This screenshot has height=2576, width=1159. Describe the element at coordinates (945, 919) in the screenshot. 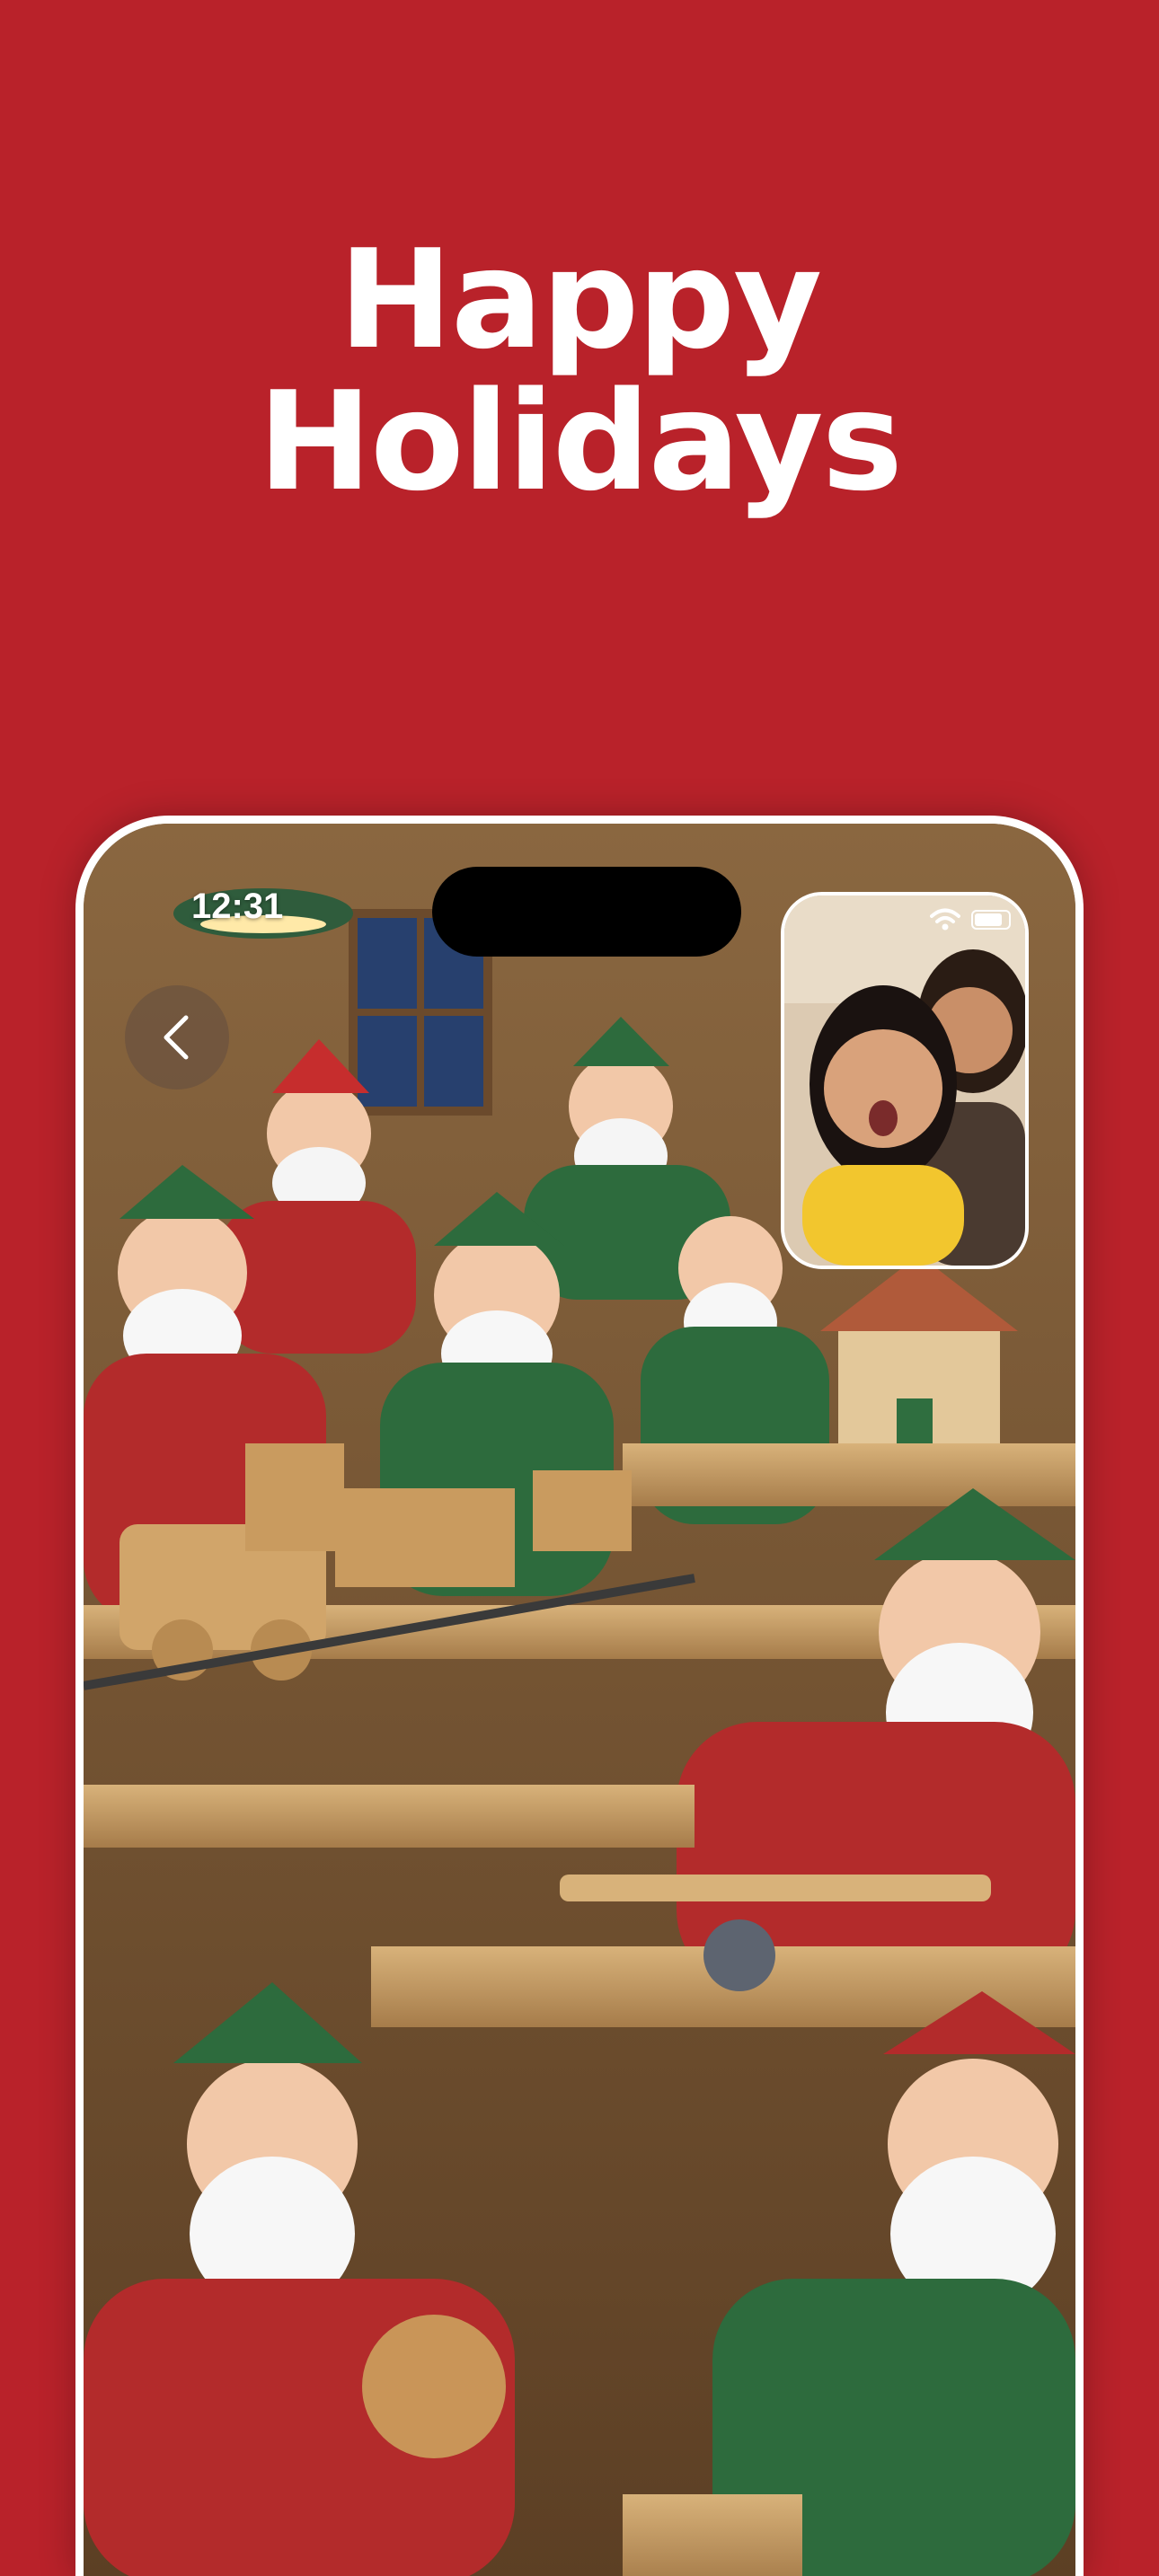

I see `wifi-icon` at that location.